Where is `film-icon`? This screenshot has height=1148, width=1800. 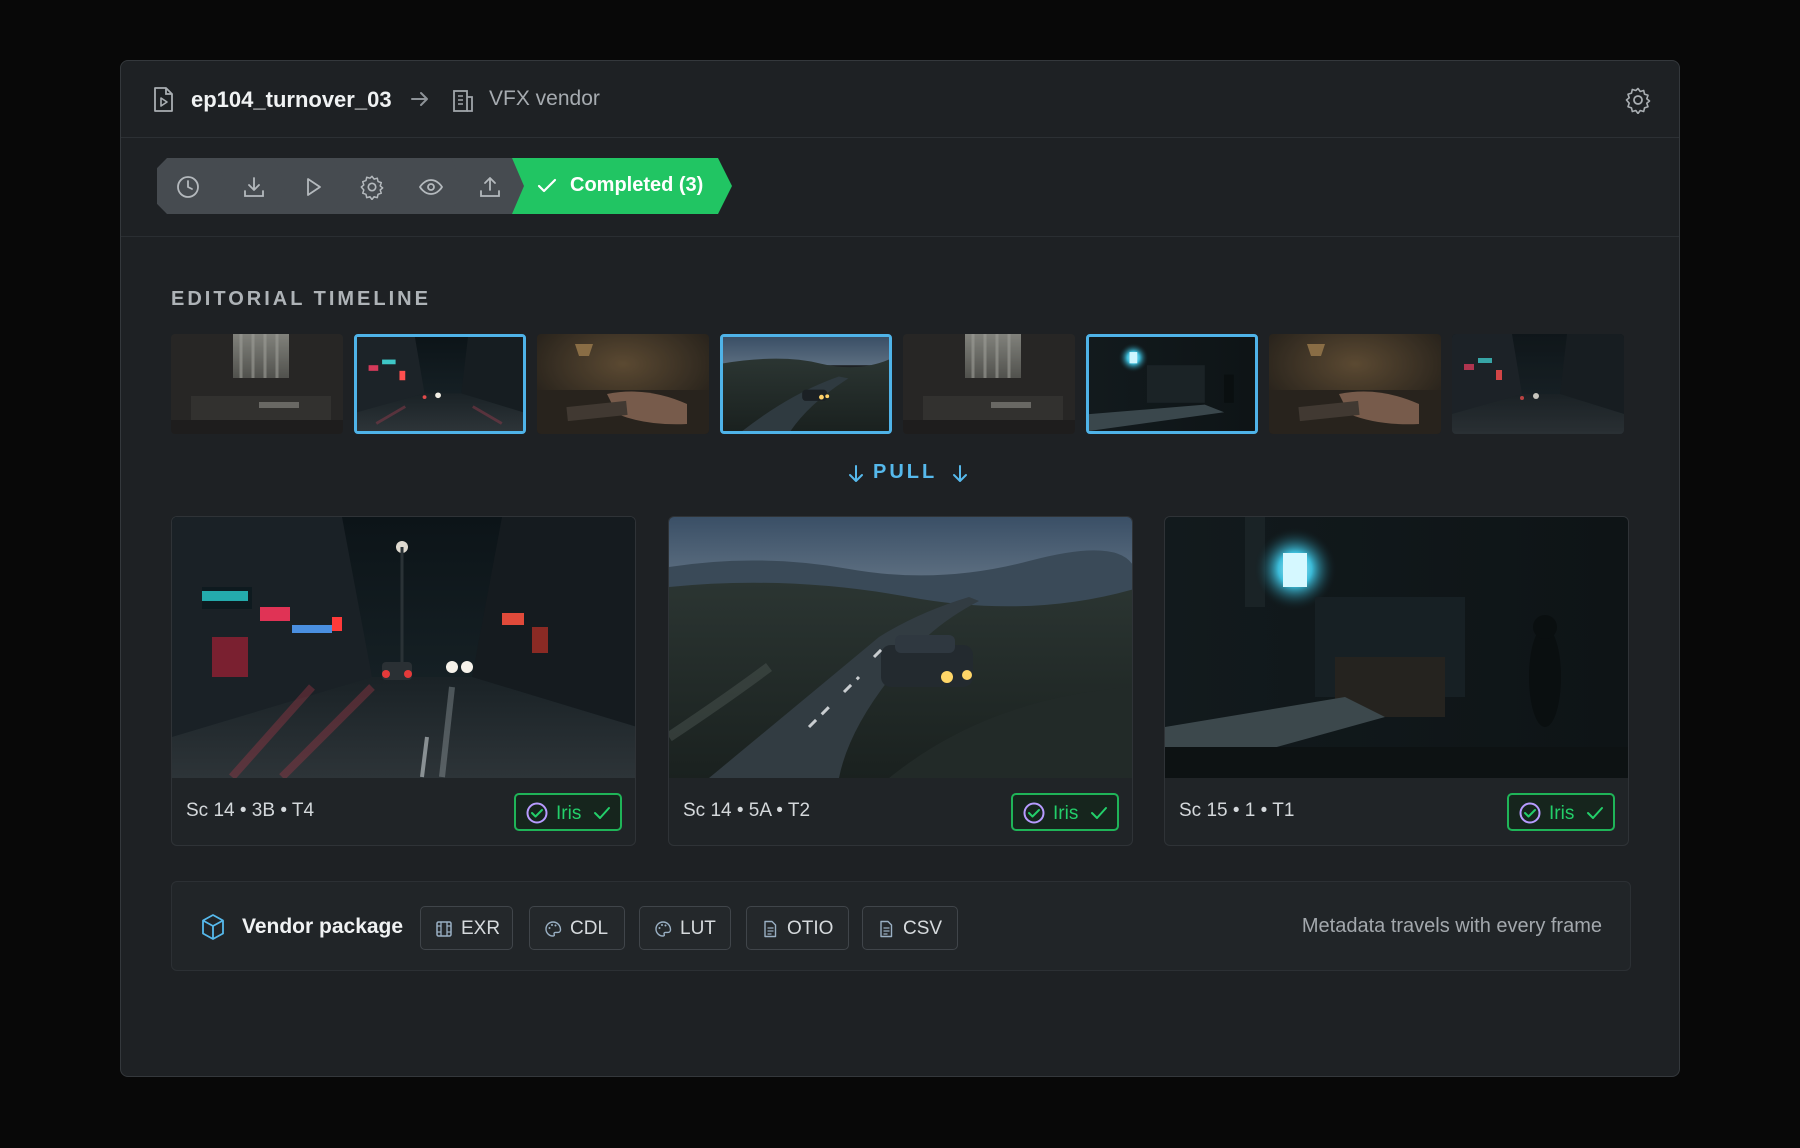
film-icon is located at coordinates (444, 929).